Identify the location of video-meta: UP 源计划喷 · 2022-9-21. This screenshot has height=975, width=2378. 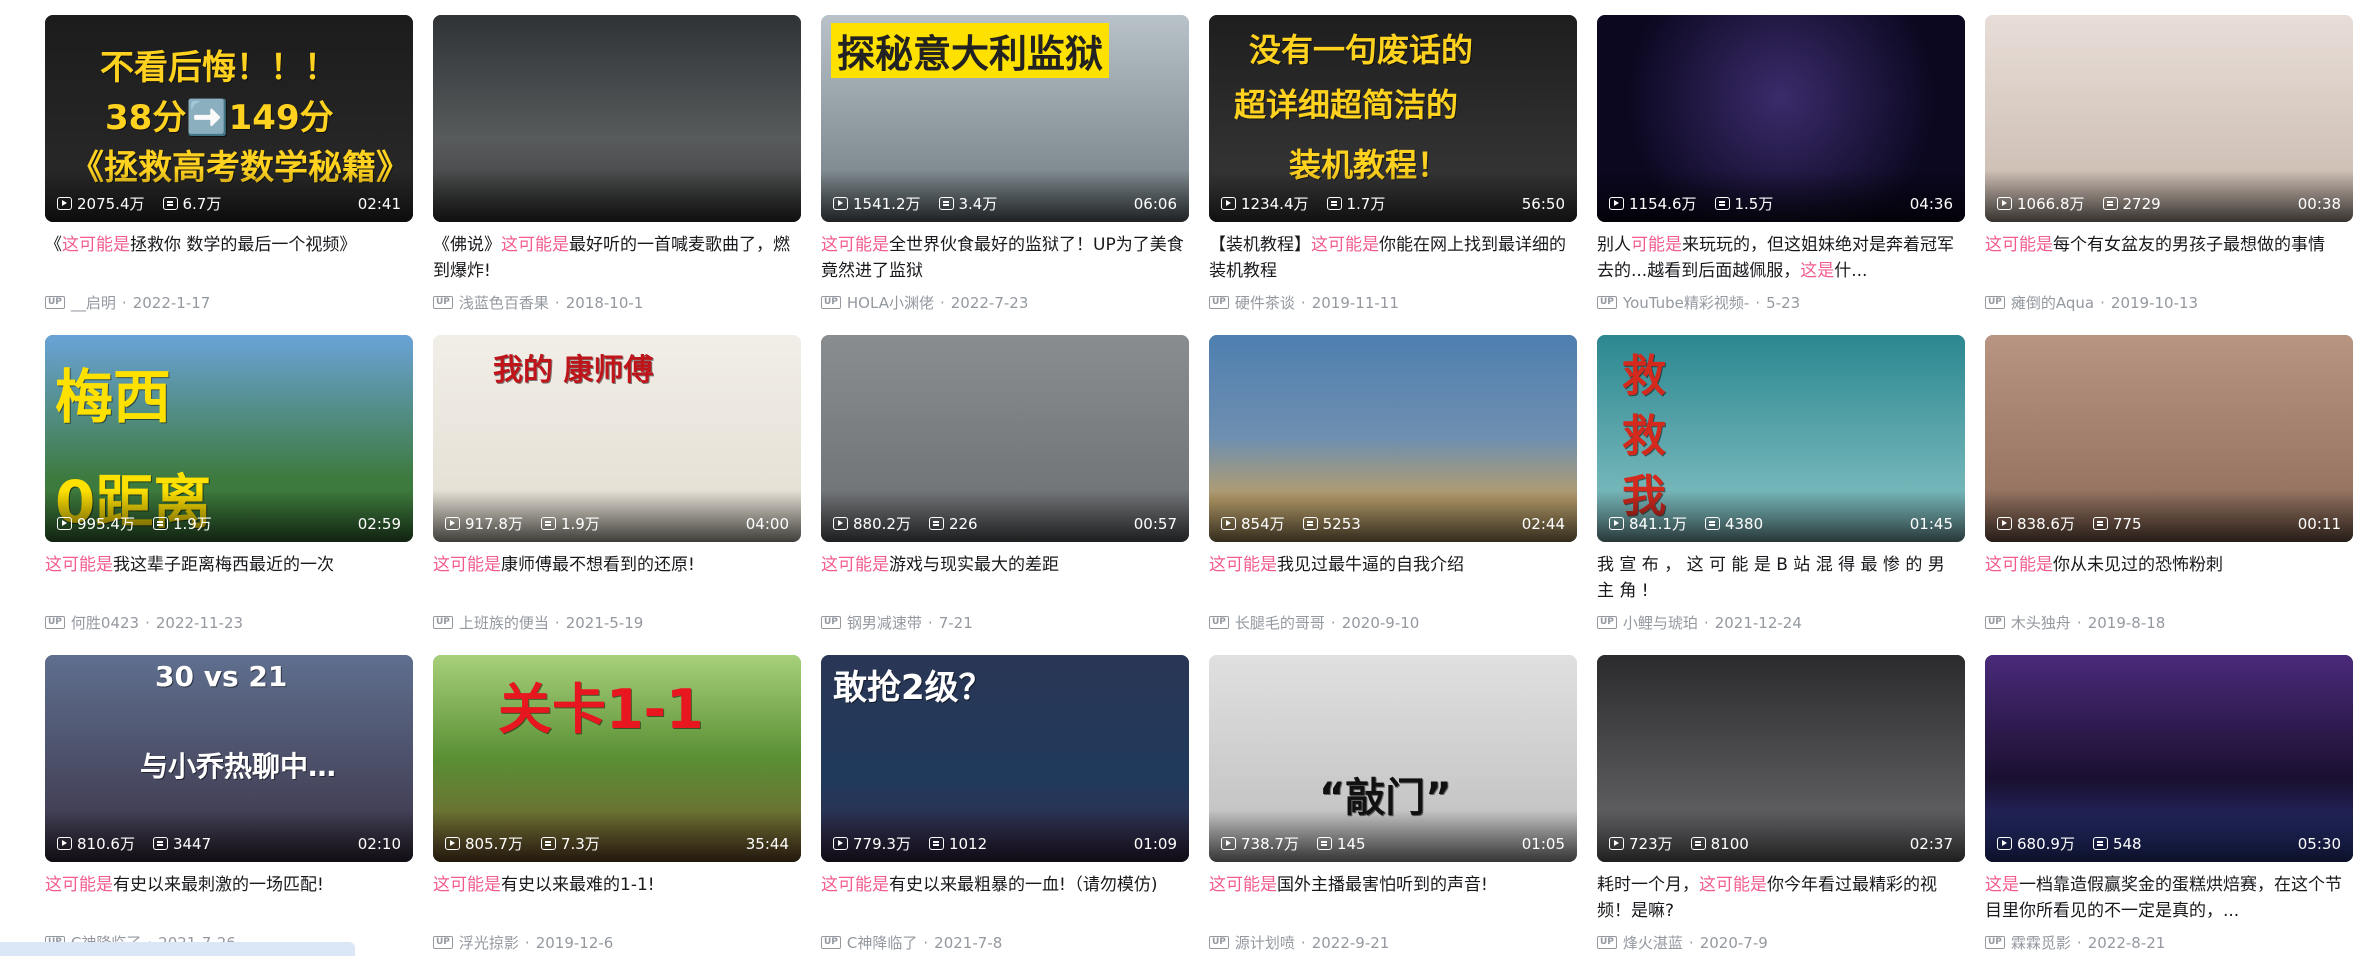
(1393, 942).